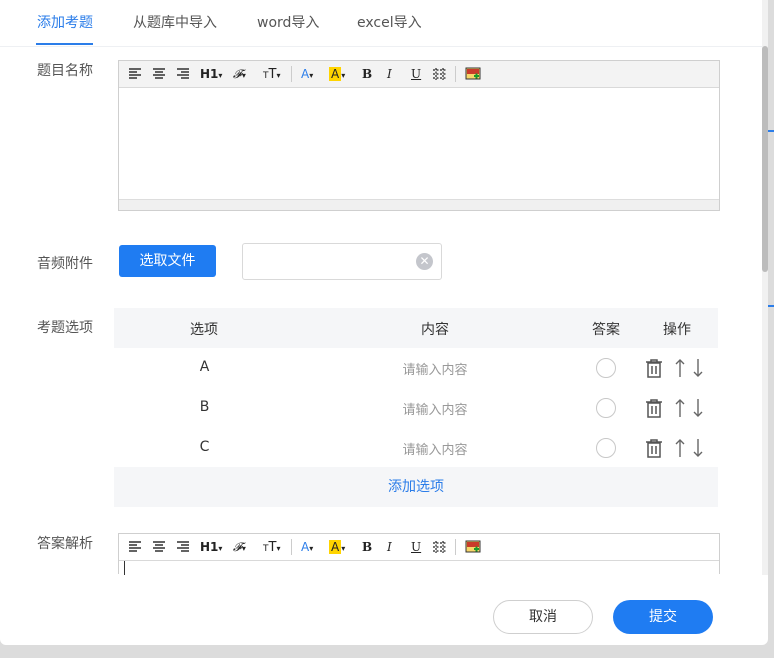 The image size is (774, 658). I want to click on tab-excel-import: excel导入, so click(389, 22).